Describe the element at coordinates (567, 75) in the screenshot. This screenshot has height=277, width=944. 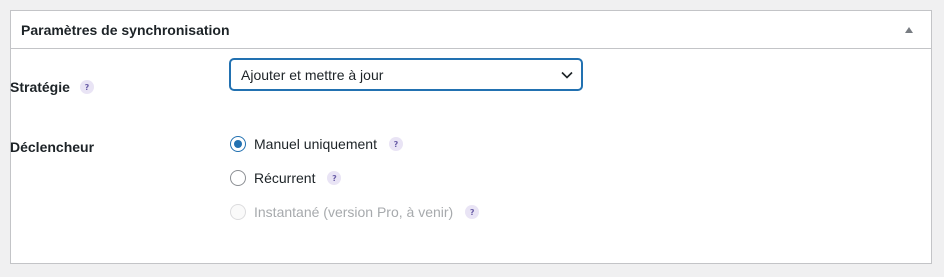
I see `chevron-down-icon` at that location.